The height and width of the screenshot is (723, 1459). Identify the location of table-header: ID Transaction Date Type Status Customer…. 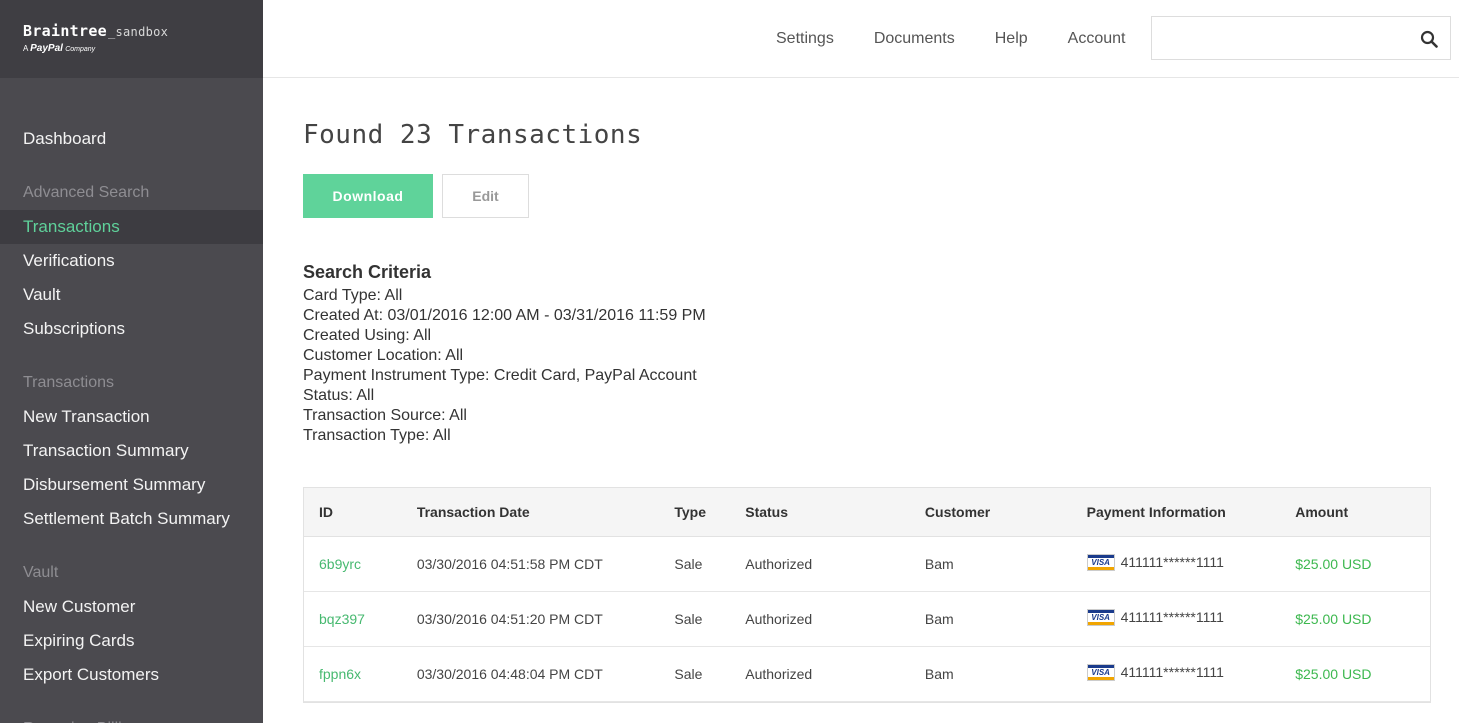
(867, 512).